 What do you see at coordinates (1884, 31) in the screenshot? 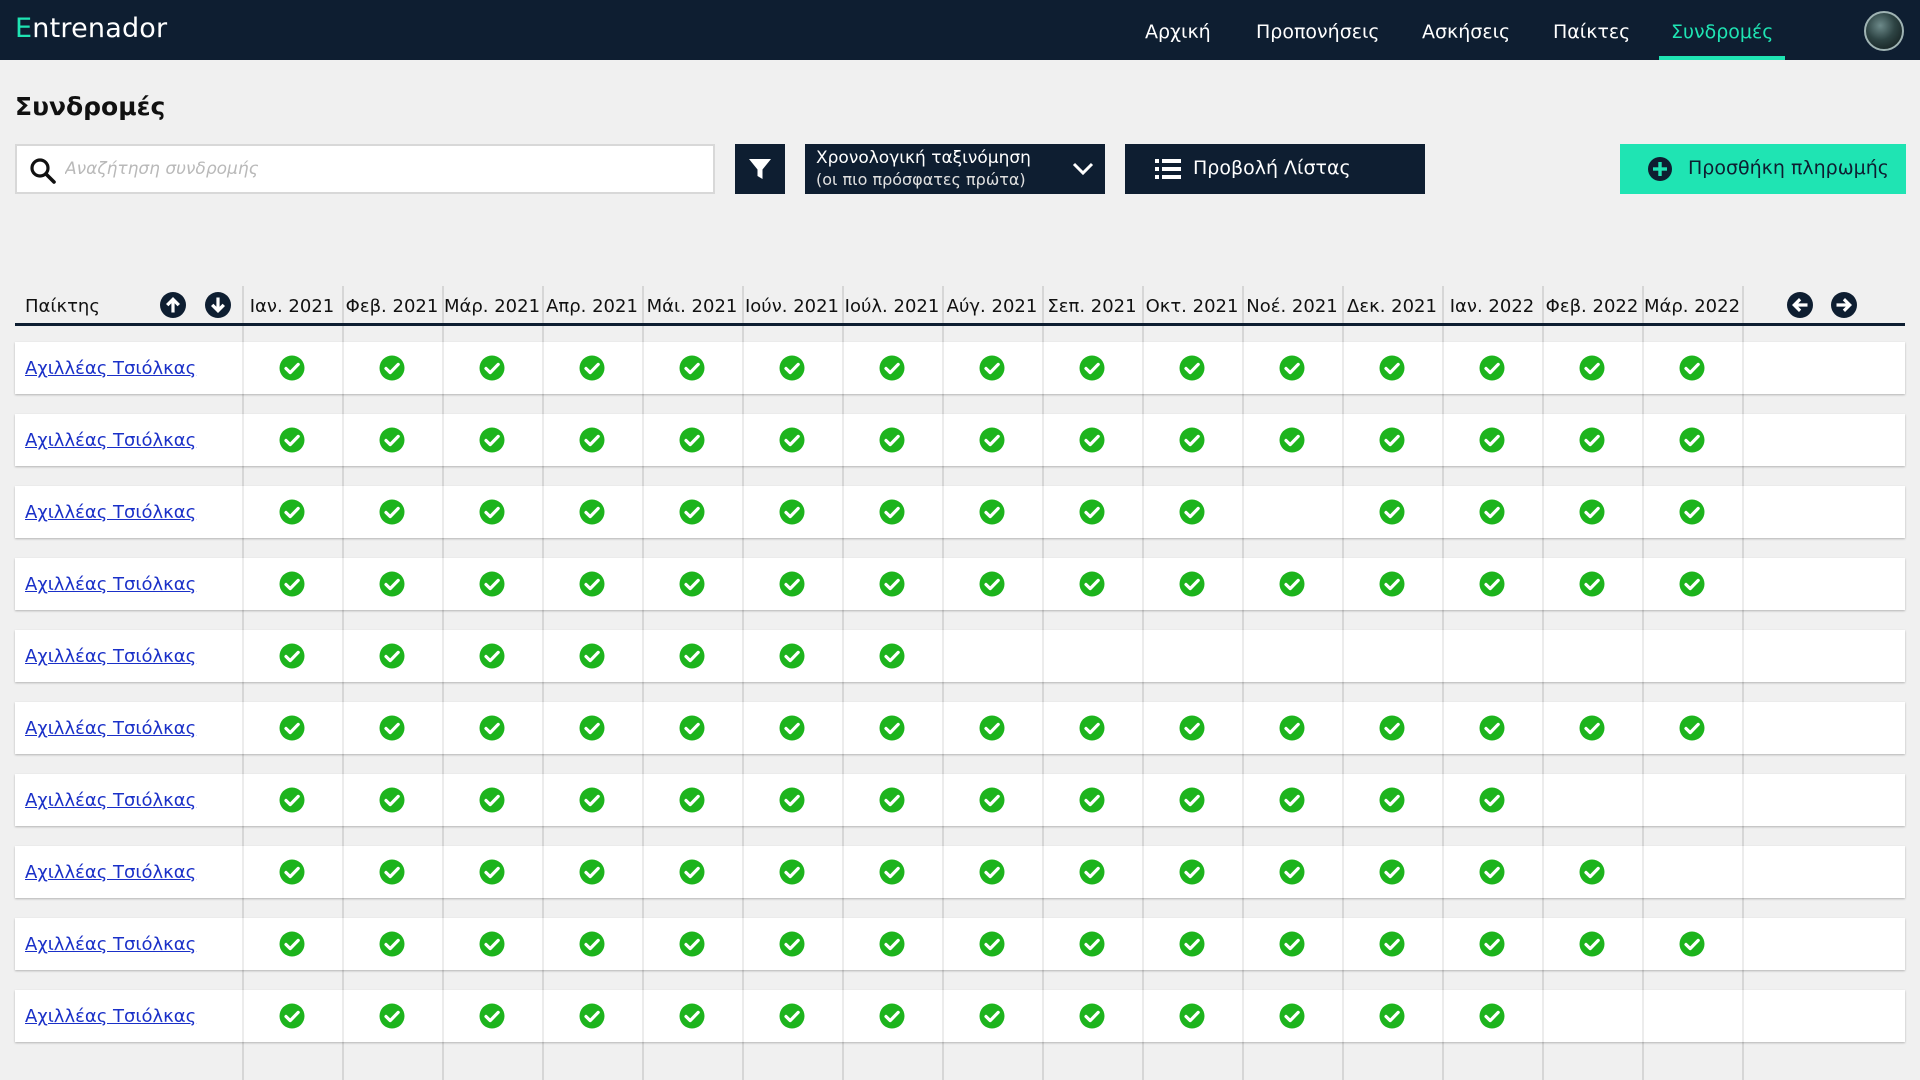
I see `user-avatar` at bounding box center [1884, 31].